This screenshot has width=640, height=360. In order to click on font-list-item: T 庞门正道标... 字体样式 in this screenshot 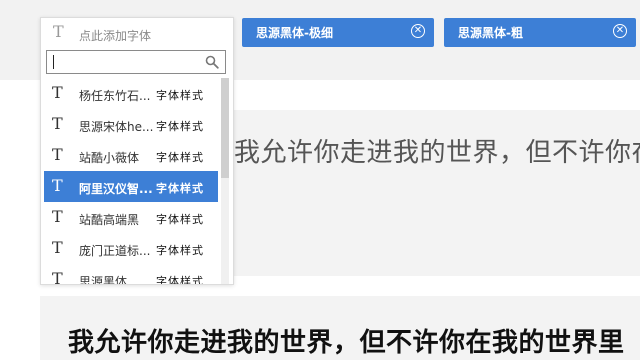, I will do `click(131, 248)`.